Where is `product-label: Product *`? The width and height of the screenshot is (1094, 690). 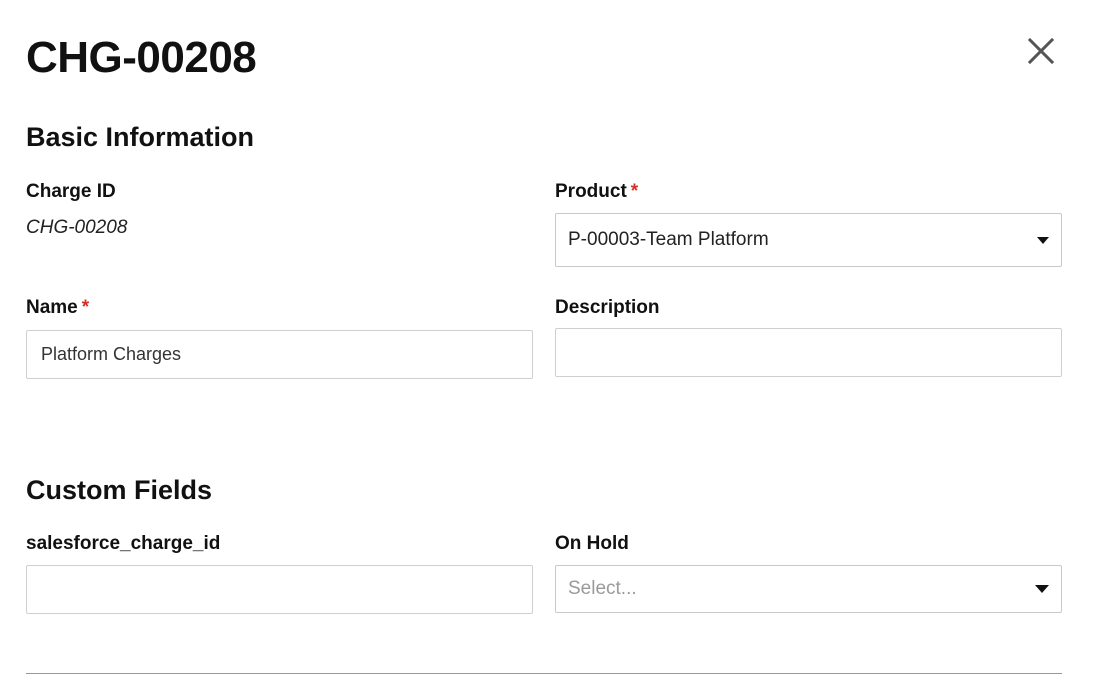
product-label: Product * is located at coordinates (596, 192).